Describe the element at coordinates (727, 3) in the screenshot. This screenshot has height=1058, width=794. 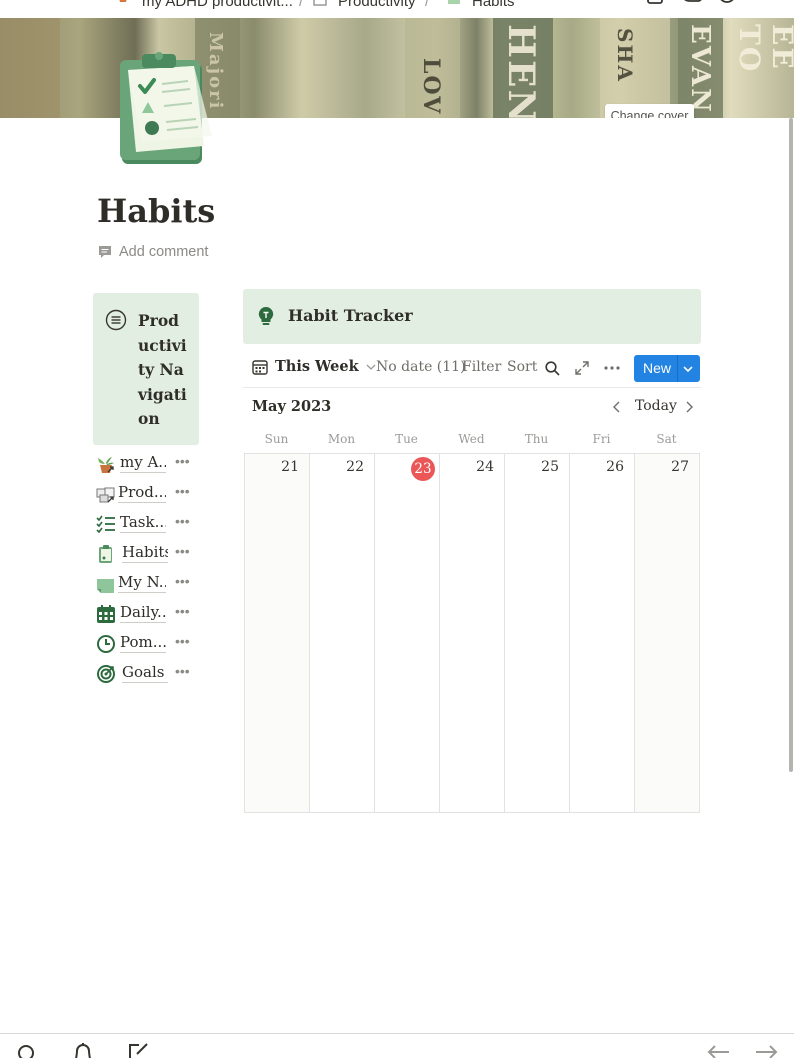
I see `updates-icon` at that location.